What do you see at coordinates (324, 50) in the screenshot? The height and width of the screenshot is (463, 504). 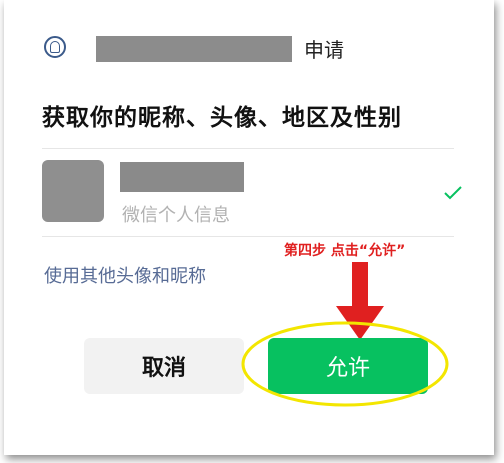 I see `request-label: 申请` at bounding box center [324, 50].